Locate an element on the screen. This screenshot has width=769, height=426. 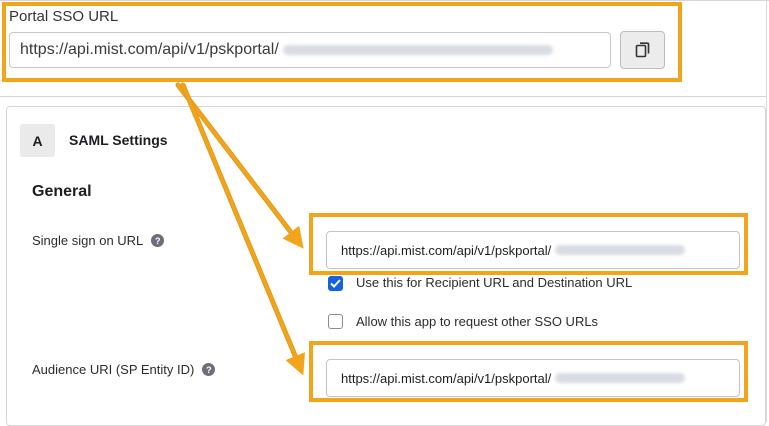
copy-icon is located at coordinates (642, 50).